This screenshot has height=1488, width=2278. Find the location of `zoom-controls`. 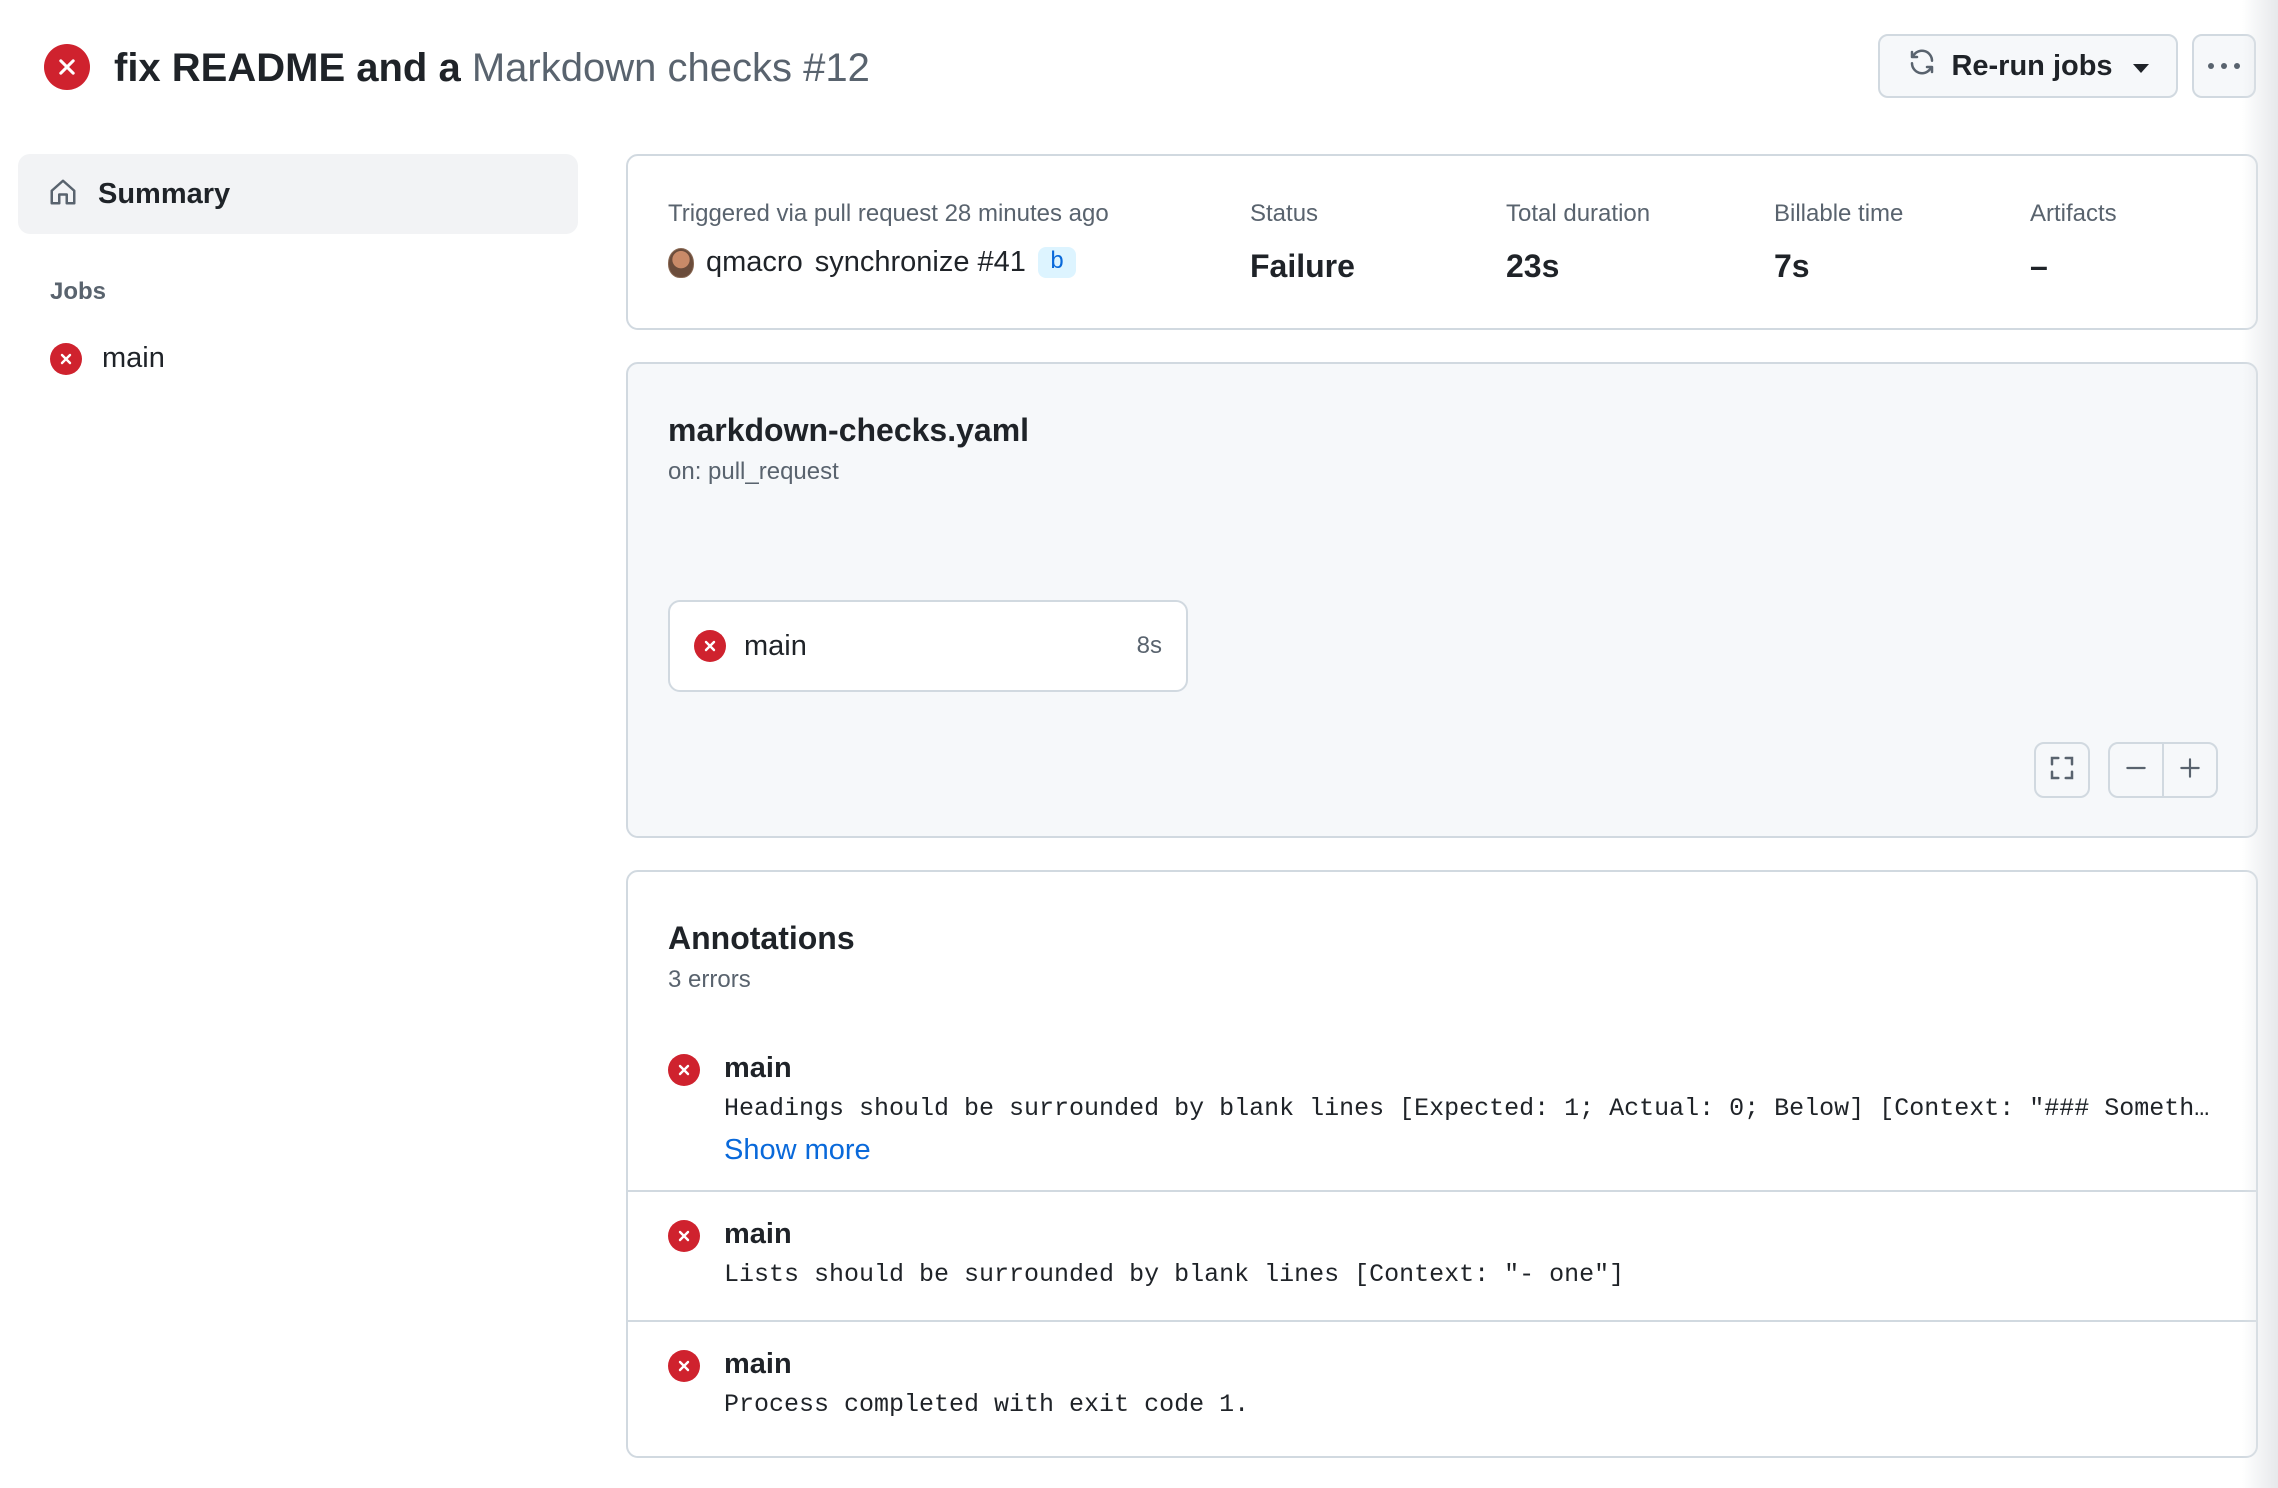

zoom-controls is located at coordinates (2163, 770).